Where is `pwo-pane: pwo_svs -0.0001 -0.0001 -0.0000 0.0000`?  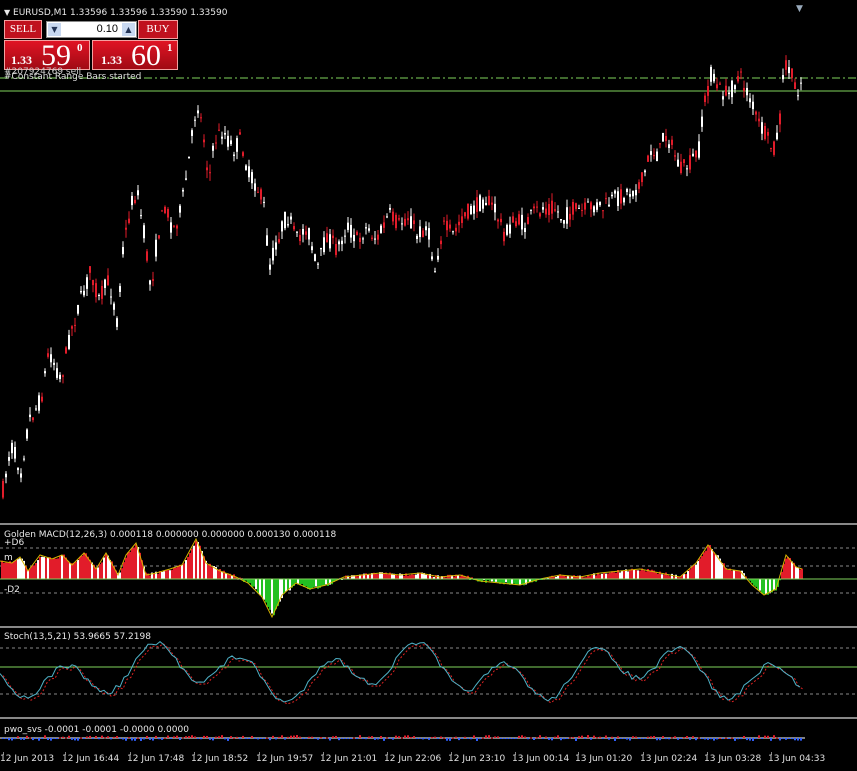 pwo-pane: pwo_svs -0.0001 -0.0001 -0.0000 0.0000 is located at coordinates (428, 735).